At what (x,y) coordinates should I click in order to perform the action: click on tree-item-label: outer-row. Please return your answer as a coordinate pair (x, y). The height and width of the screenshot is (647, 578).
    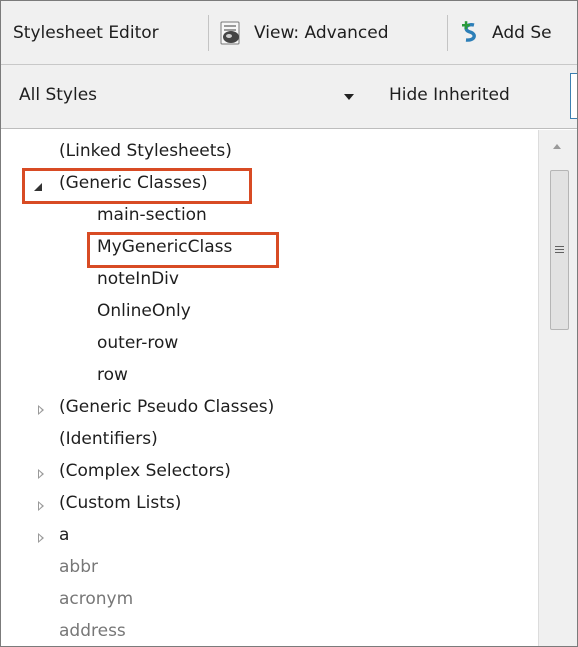
    Looking at the image, I should click on (138, 343).